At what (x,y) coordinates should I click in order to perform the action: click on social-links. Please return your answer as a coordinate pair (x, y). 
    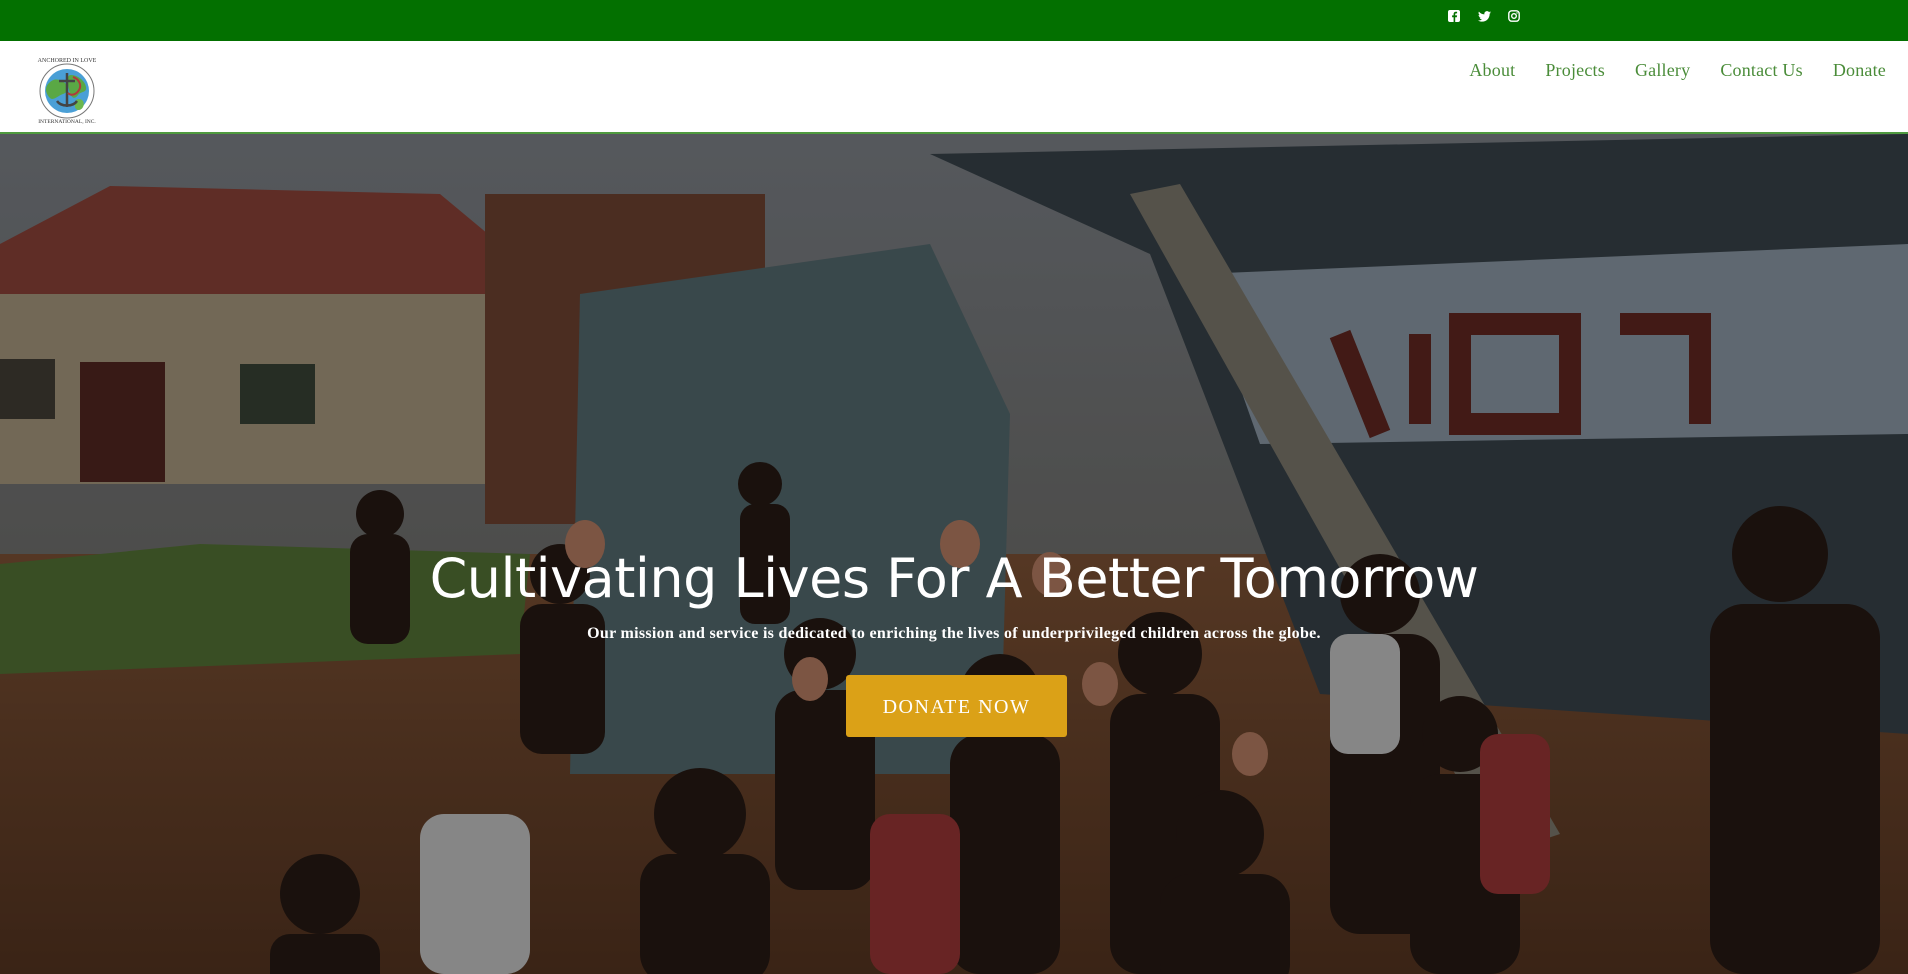
    Looking at the image, I should click on (1484, 18).